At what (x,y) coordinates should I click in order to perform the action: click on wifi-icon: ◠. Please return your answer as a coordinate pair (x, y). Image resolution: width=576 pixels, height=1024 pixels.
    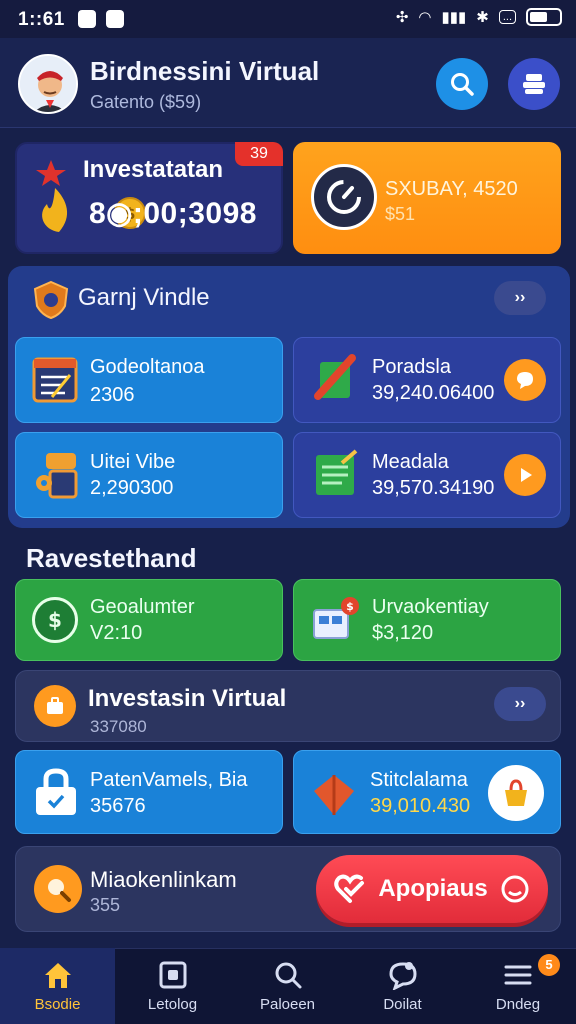
    Looking at the image, I should click on (425, 17).